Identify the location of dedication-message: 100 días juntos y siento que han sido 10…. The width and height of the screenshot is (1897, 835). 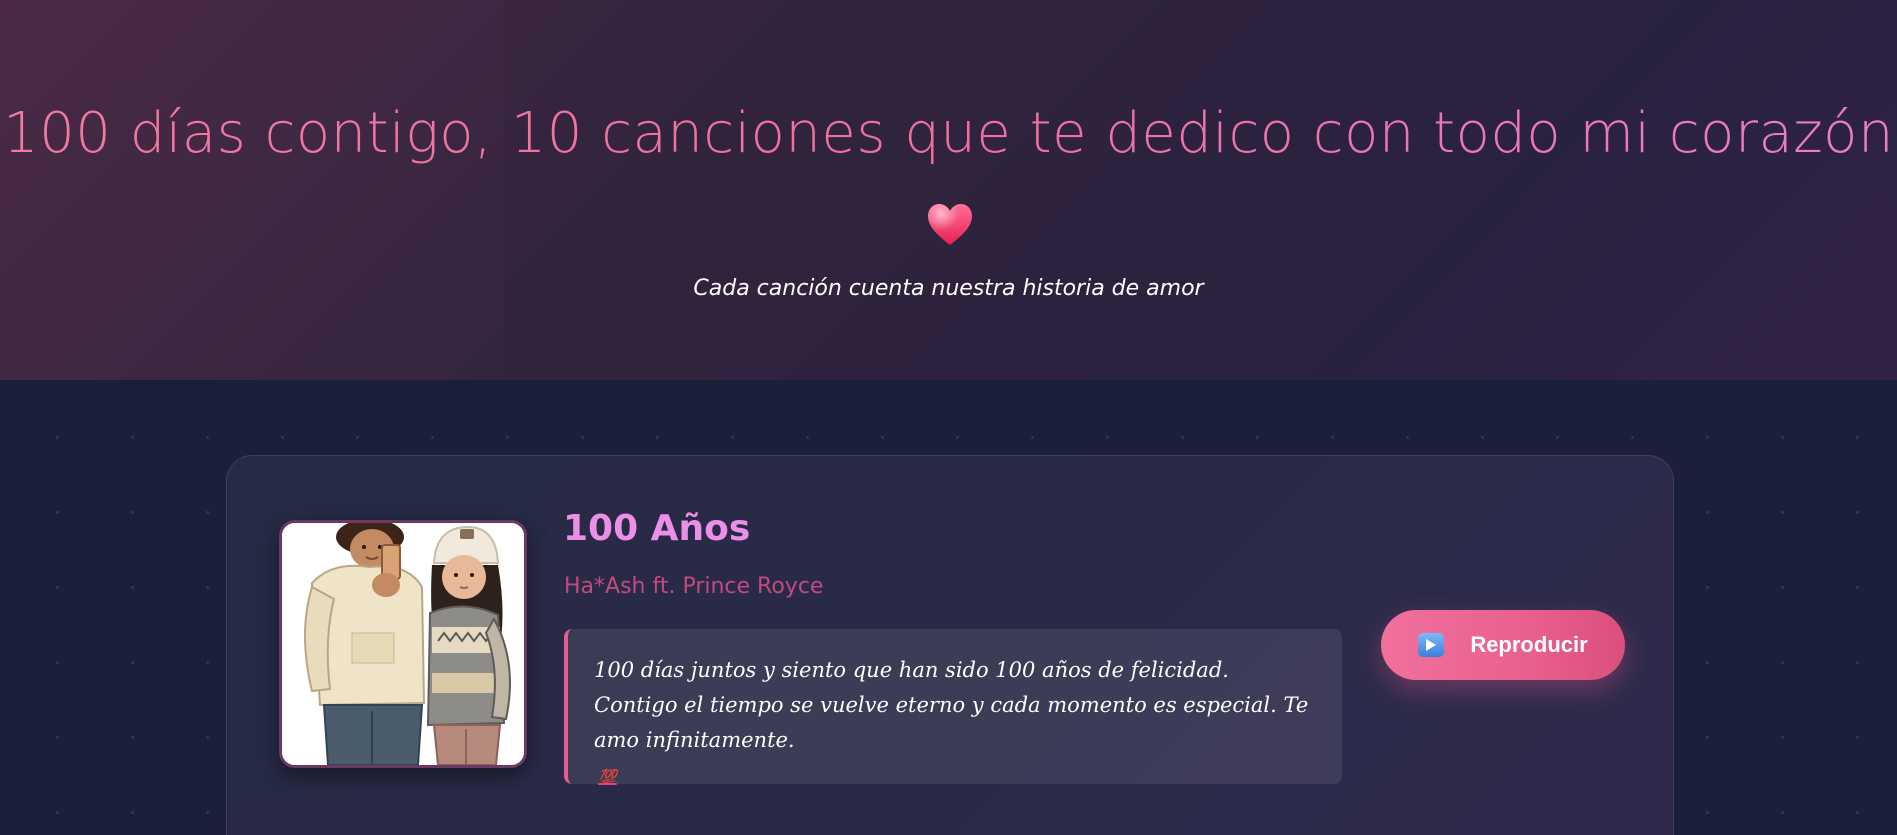
(951, 705).